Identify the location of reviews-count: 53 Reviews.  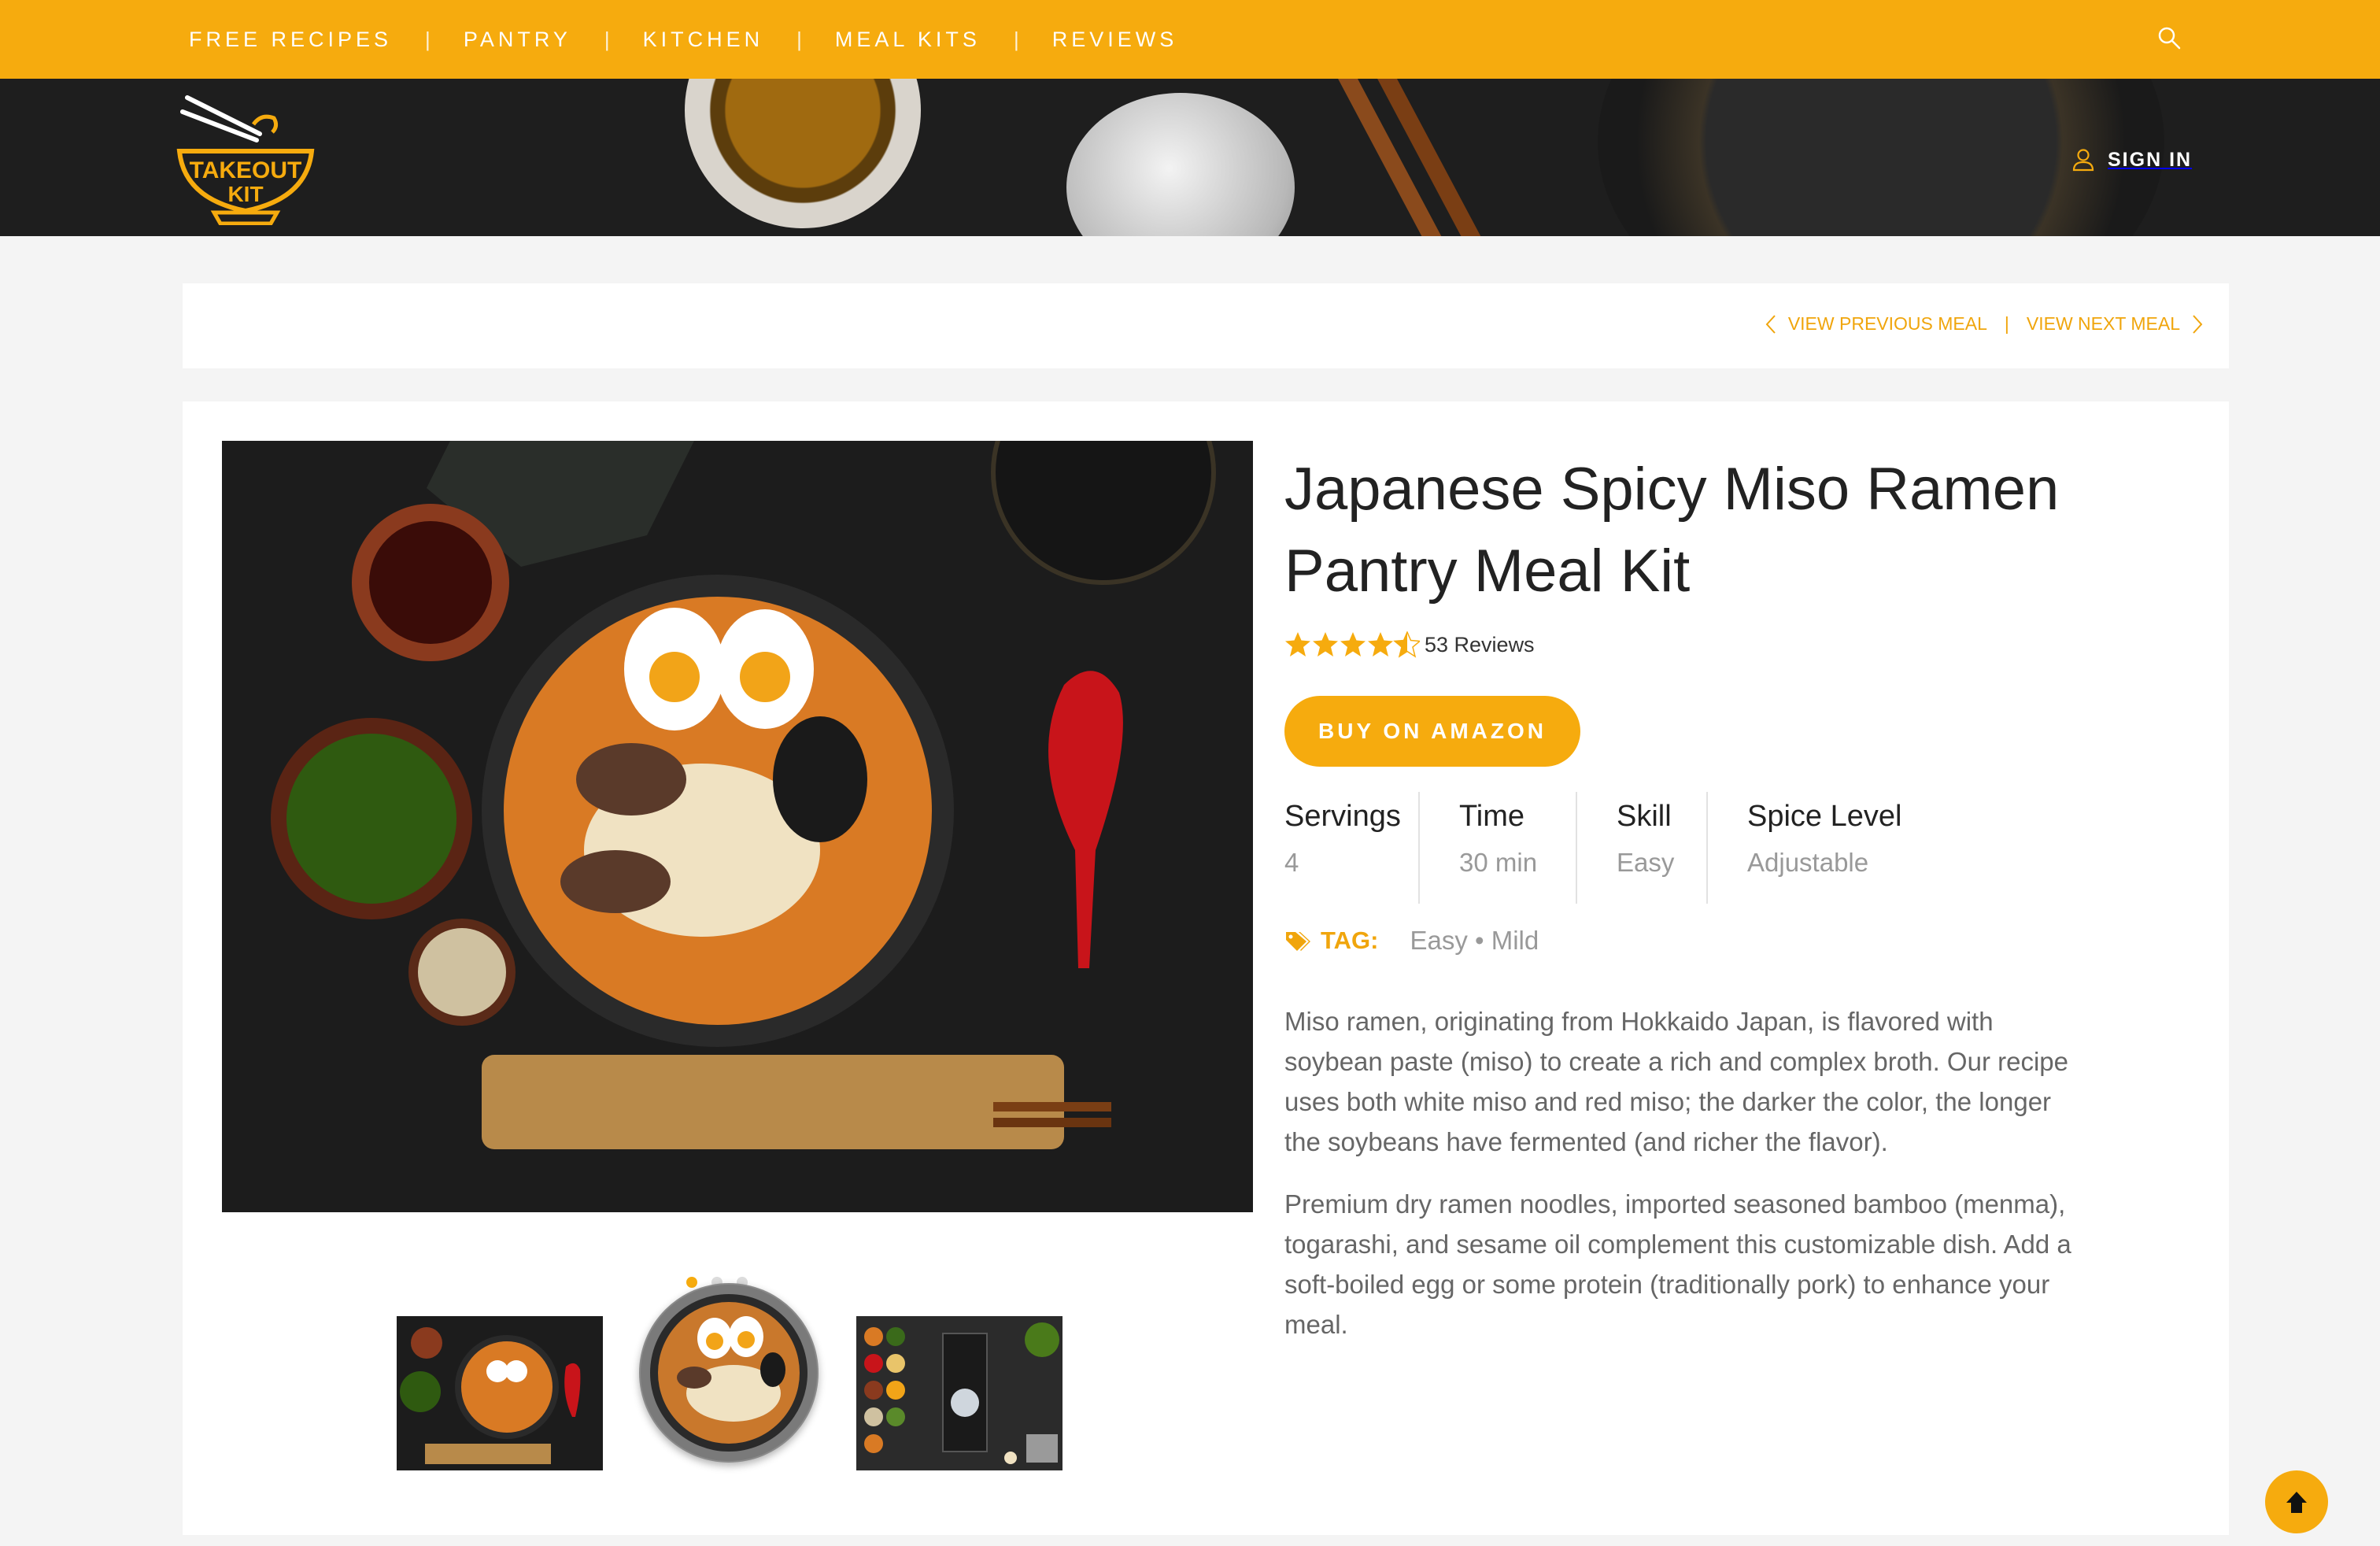
(1480, 645).